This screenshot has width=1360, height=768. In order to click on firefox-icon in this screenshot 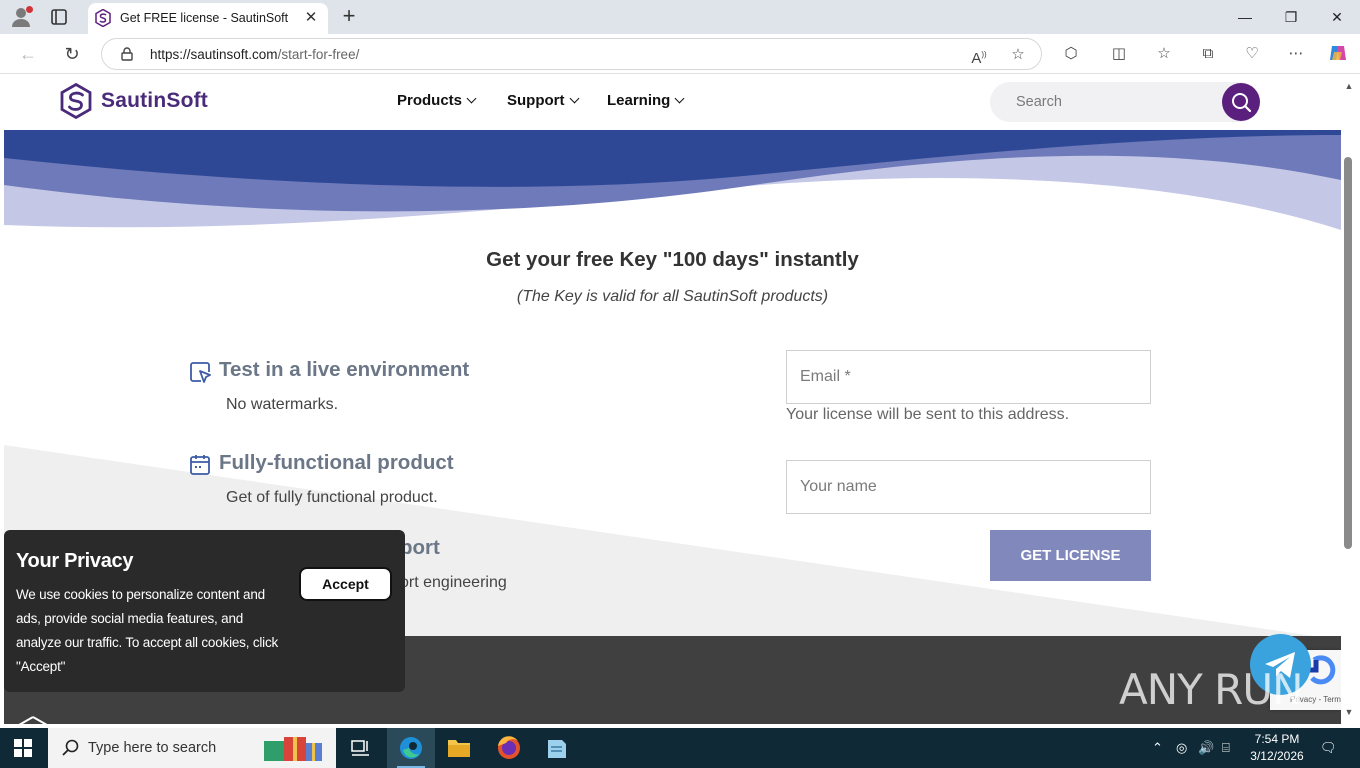, I will do `click(509, 748)`.